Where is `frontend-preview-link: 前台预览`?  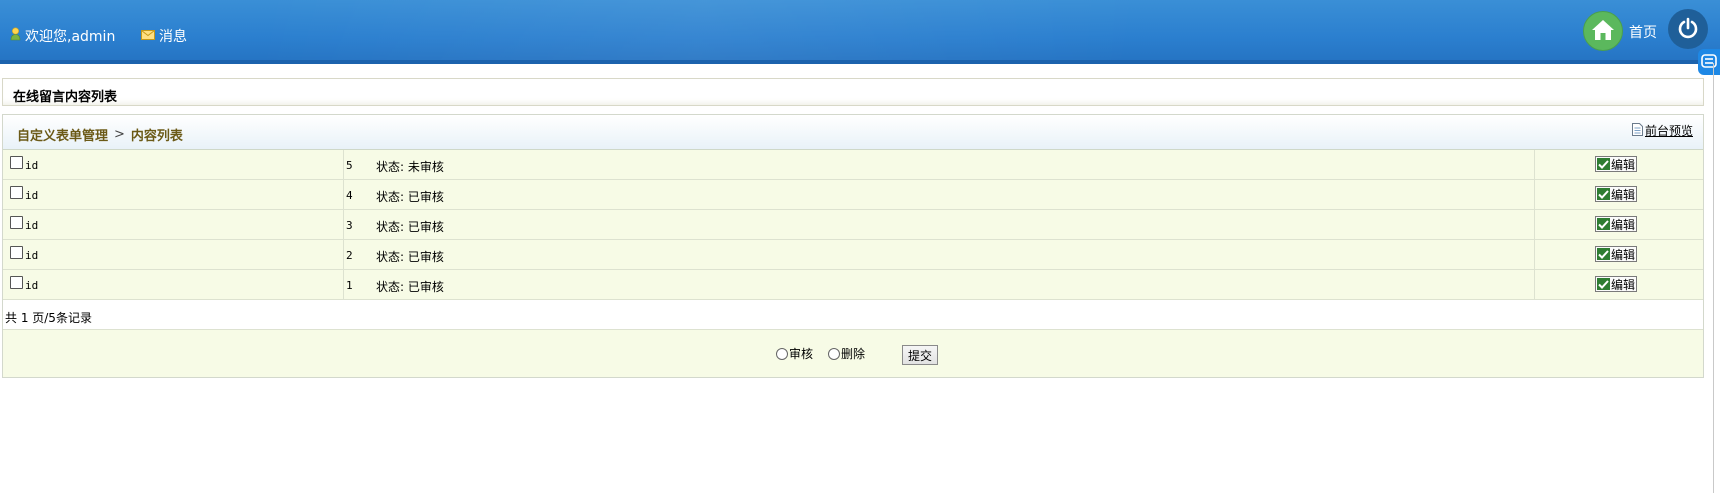
frontend-preview-link: 前台预览 is located at coordinates (1662, 130).